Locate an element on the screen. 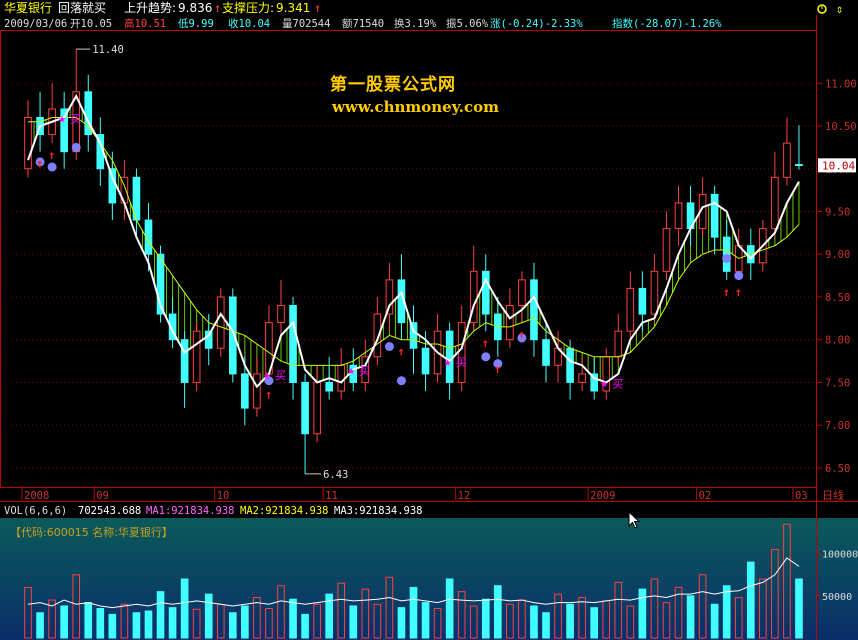  trend-value: 9.836 is located at coordinates (195, 8).